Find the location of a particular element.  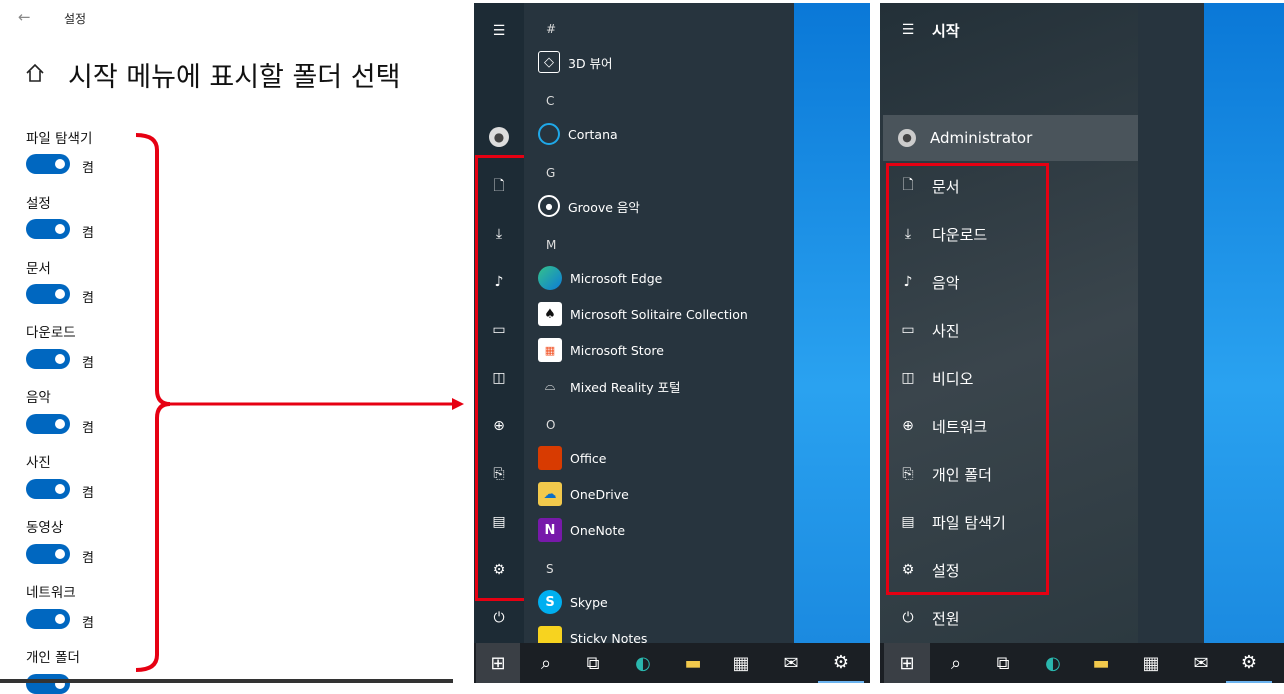

app-store: ▦ Microsoft Store is located at coordinates (601, 350).